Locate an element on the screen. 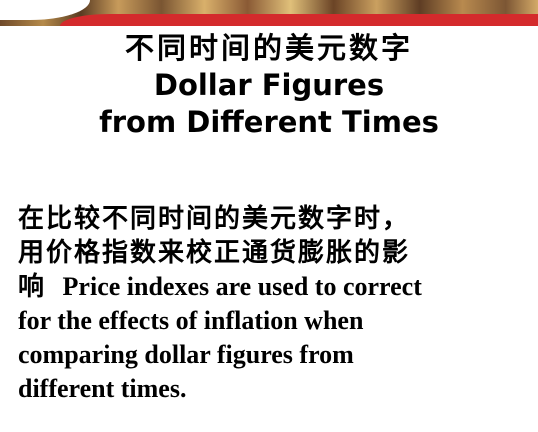  body-chinese-line-2: 用价格指数来校正通货膨胀的影 is located at coordinates (214, 253).